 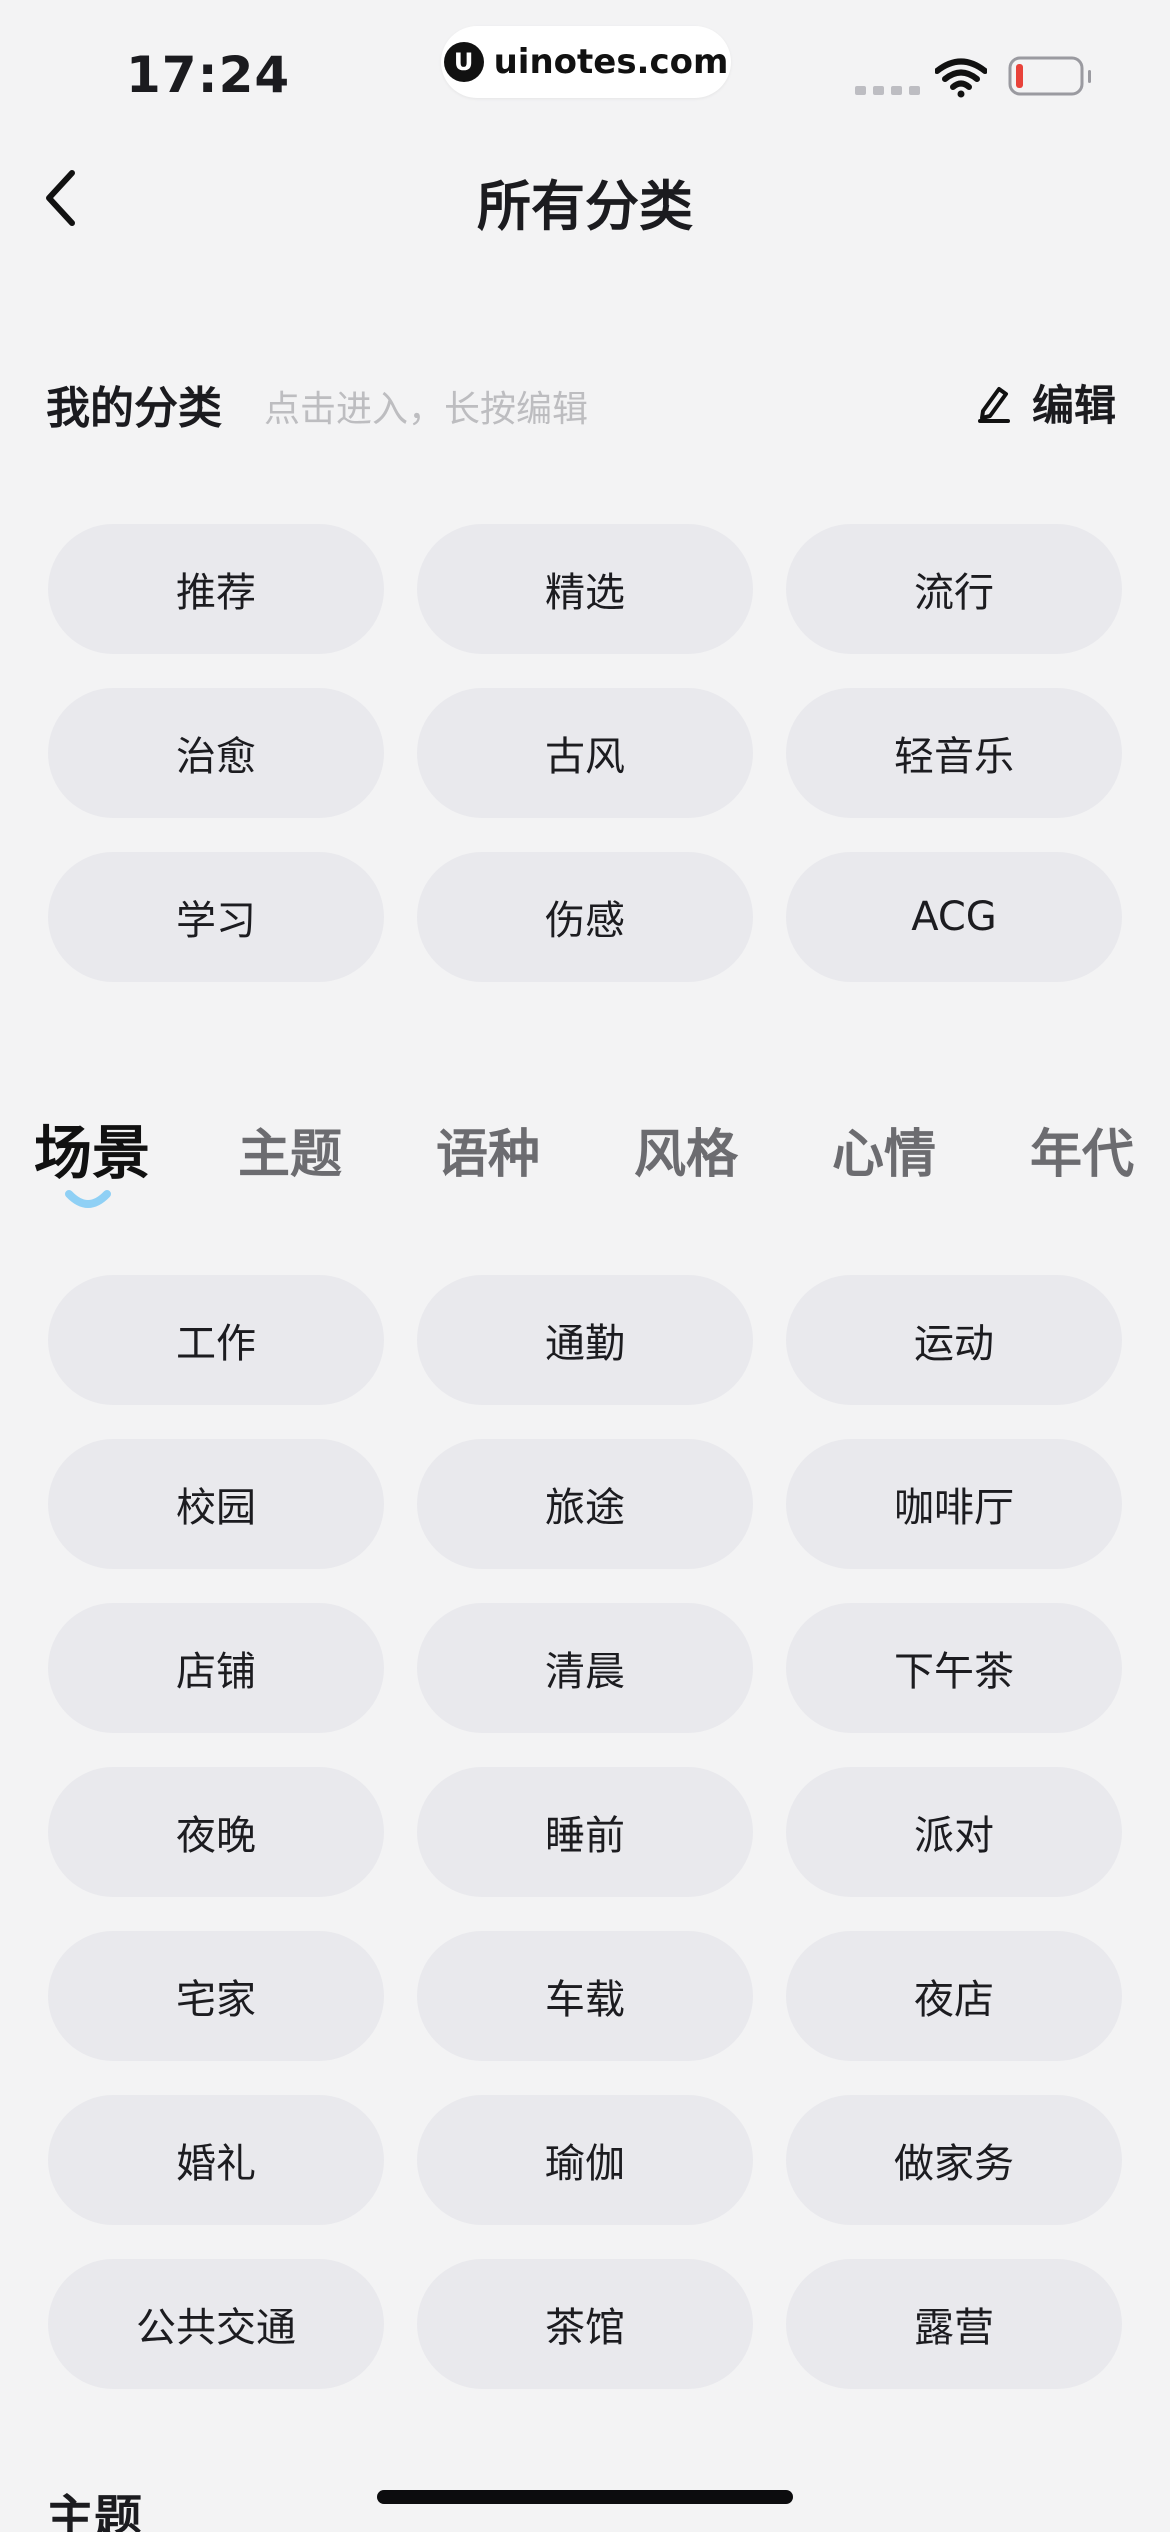 What do you see at coordinates (585, 2497) in the screenshot?
I see `home-indicator` at bounding box center [585, 2497].